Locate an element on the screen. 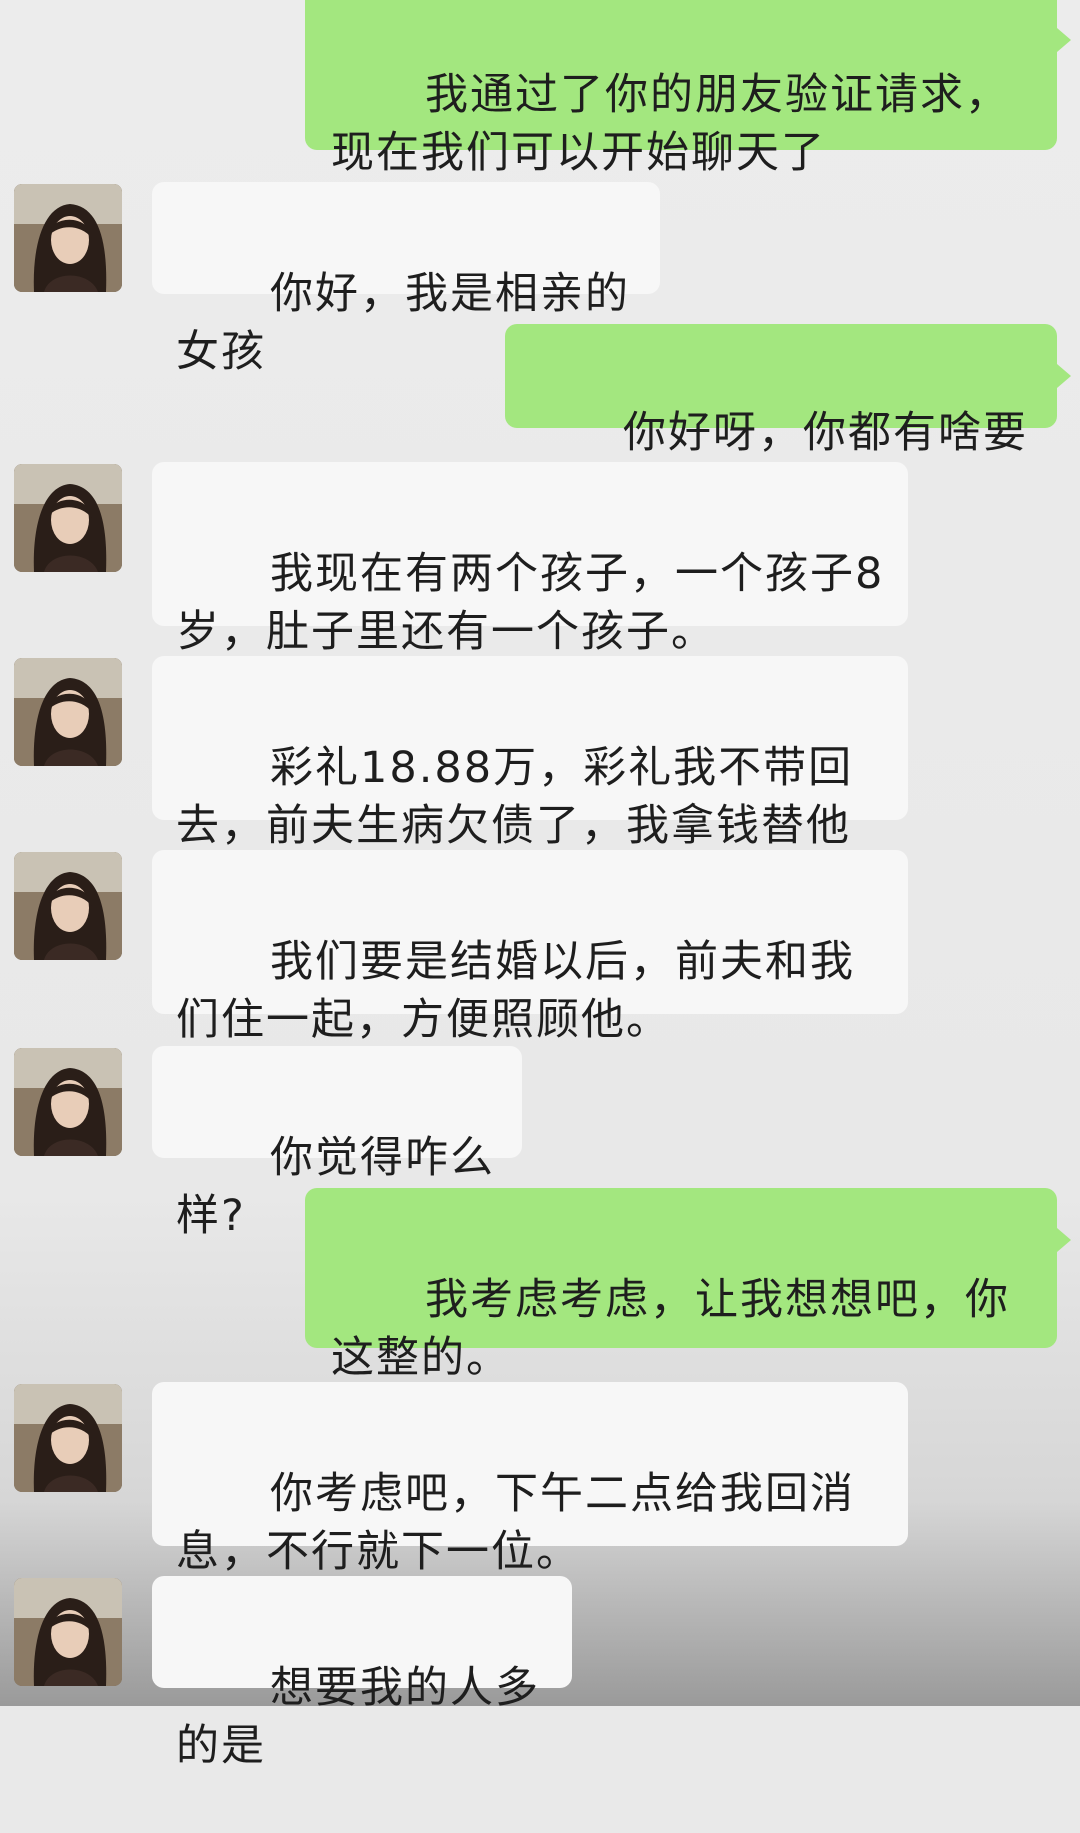  message-bubble-peer: 你好，我是相亲的女孩 is located at coordinates (406, 279).